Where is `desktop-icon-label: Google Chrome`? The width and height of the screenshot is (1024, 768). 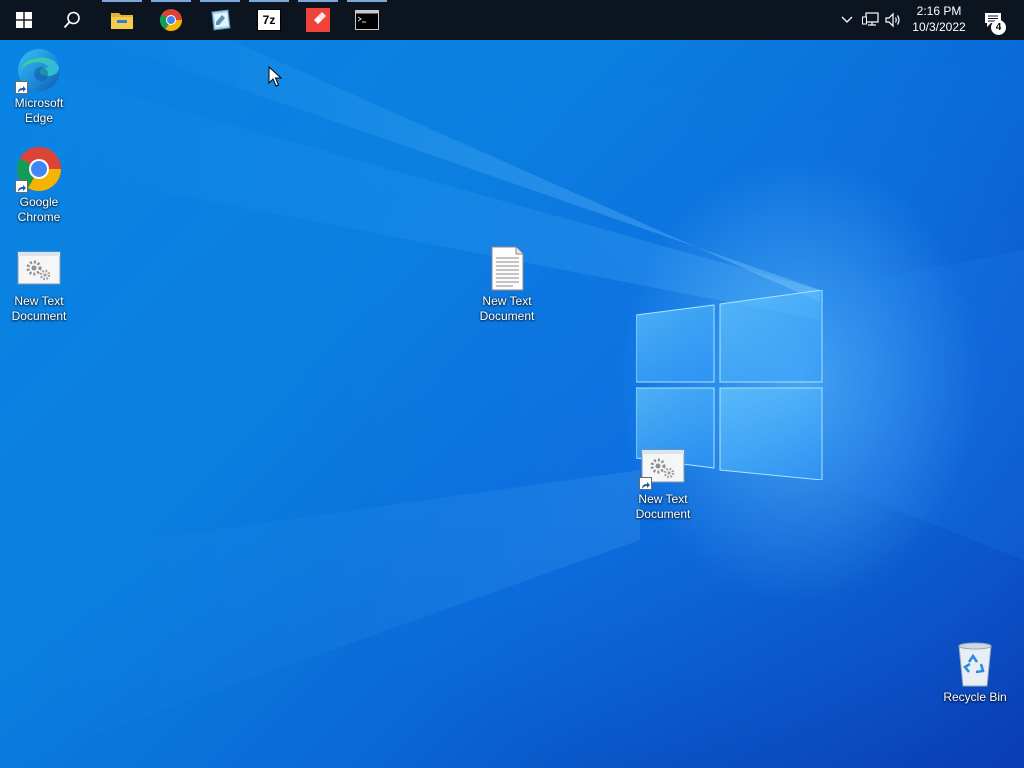
desktop-icon-label: Google Chrome is located at coordinates (39, 209).